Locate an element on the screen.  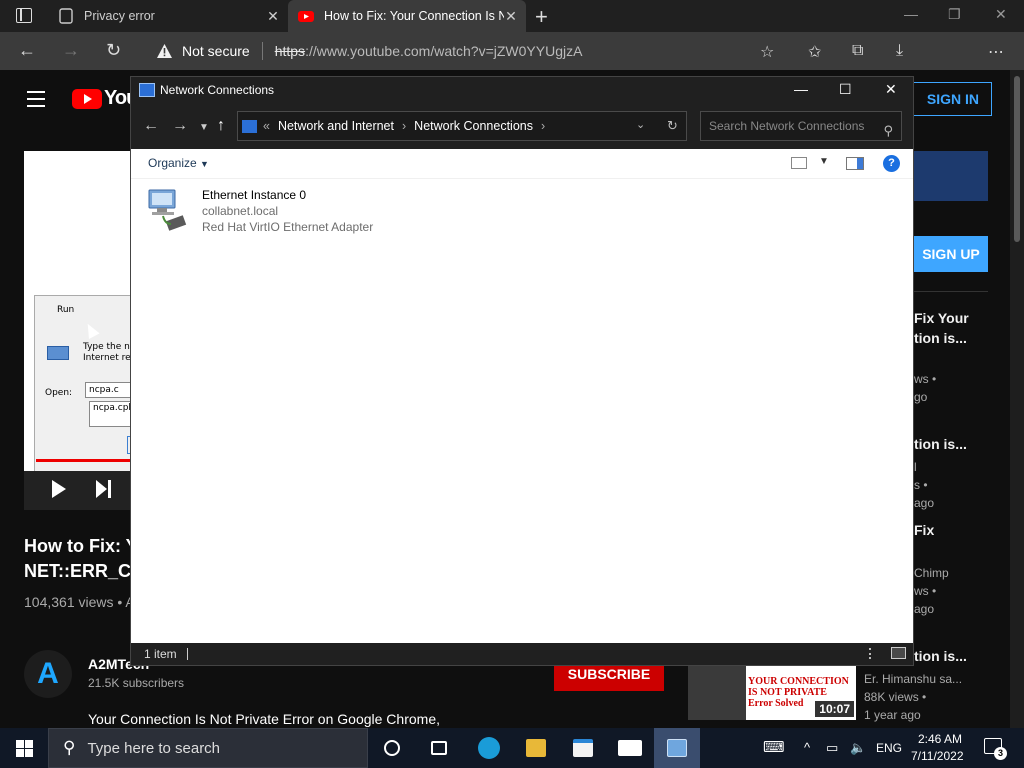
network-adapter-icon is located at coordinates (167, 210).